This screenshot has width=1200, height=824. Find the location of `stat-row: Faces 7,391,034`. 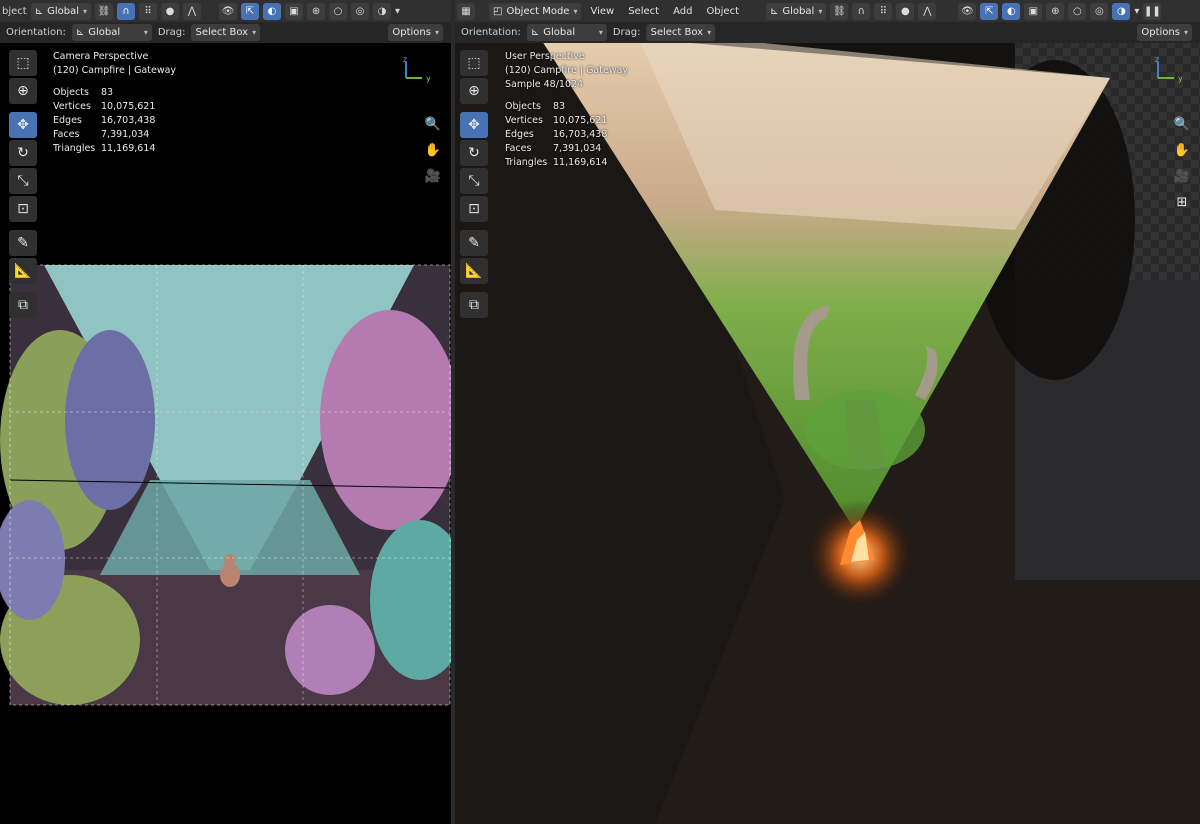

stat-row: Faces 7,391,034 is located at coordinates (566, 149).